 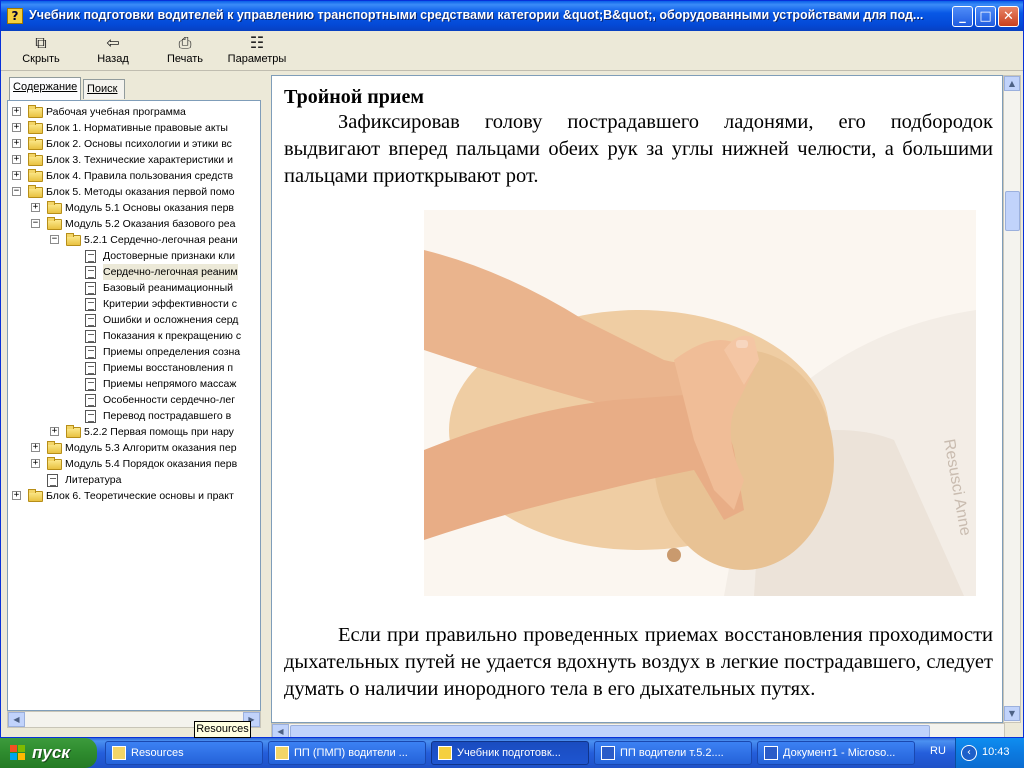 I want to click on tree-item-label: Достоверные признаки кли, so click(x=169, y=256).